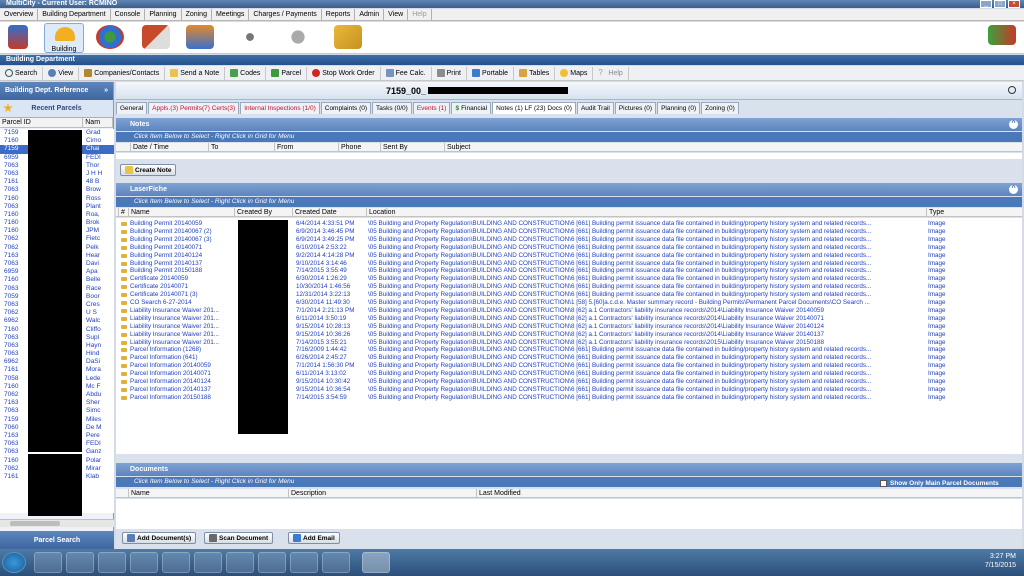 The height and width of the screenshot is (576, 1024). Describe the element at coordinates (246, 73) in the screenshot. I see `codes-button: Codes` at that location.